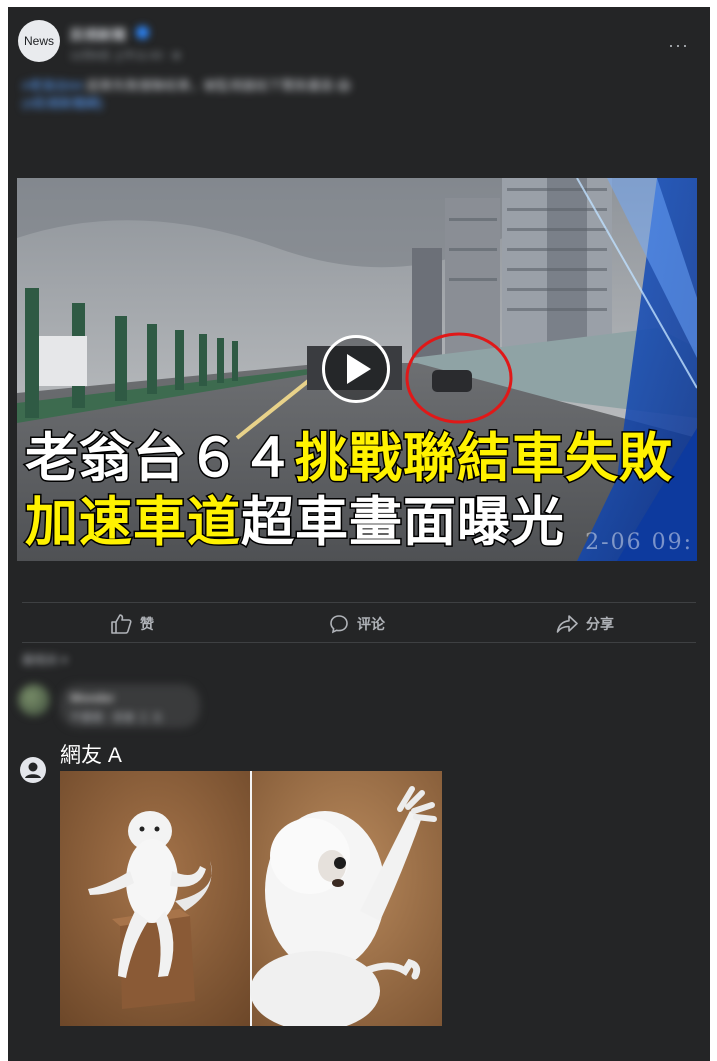 This screenshot has width=717, height=1061. What do you see at coordinates (678, 45) in the screenshot?
I see `more-options-icon: ···` at bounding box center [678, 45].